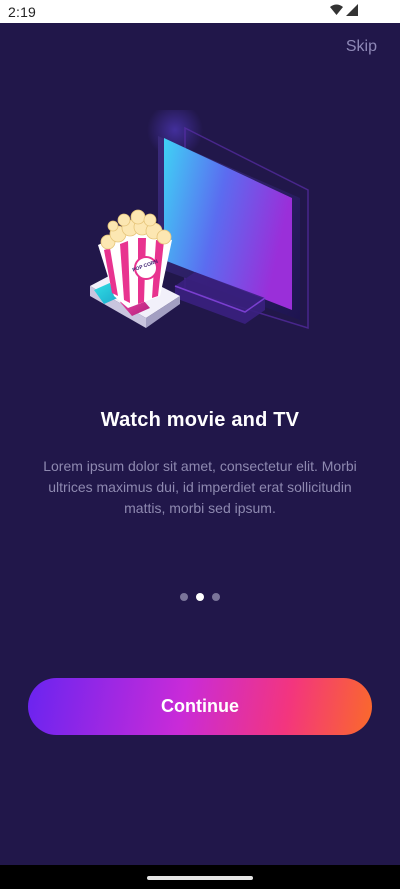 This screenshot has height=889, width=400. Describe the element at coordinates (200, 11) in the screenshot. I see `status-bar: 2:19` at that location.